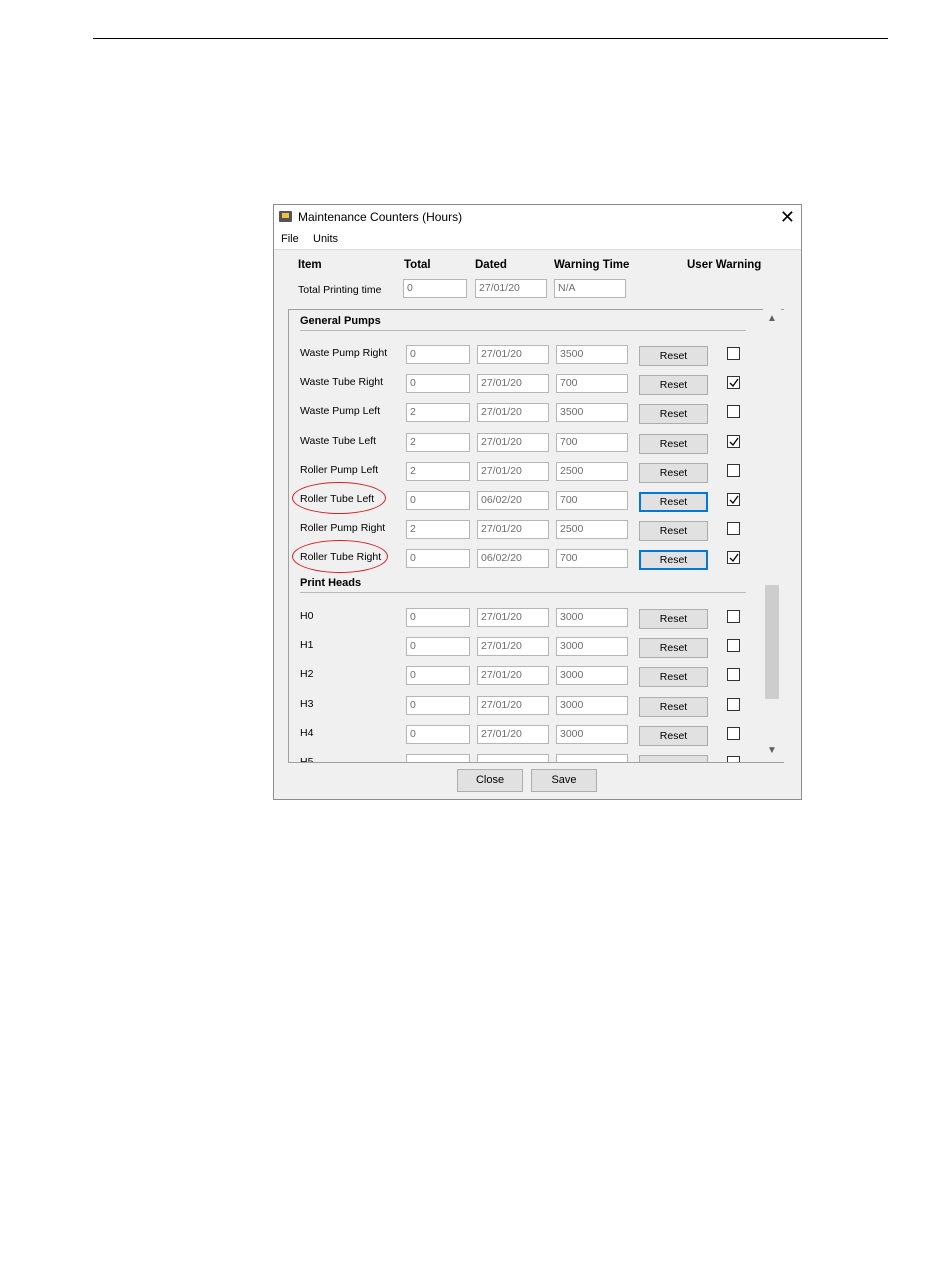 The height and width of the screenshot is (1286, 950). Describe the element at coordinates (310, 265) in the screenshot. I see `header-item: Item` at that location.